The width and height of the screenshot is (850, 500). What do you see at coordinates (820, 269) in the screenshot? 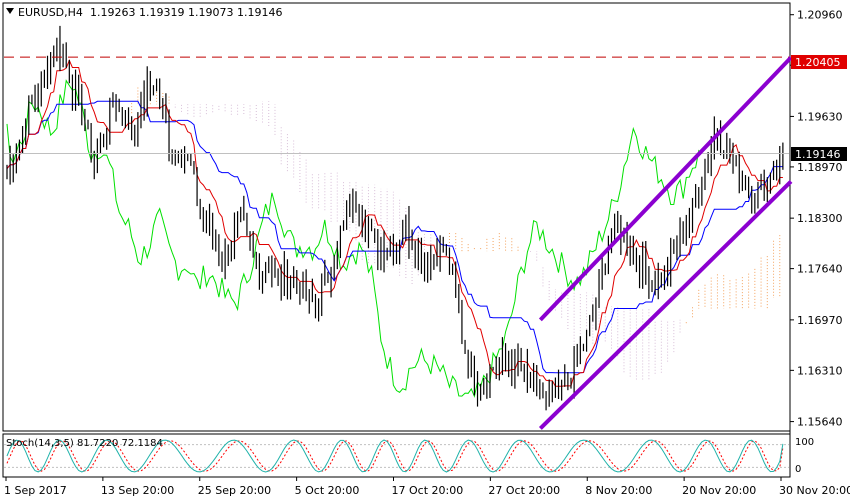
I see `y-tick-label: 1.17640` at bounding box center [820, 269].